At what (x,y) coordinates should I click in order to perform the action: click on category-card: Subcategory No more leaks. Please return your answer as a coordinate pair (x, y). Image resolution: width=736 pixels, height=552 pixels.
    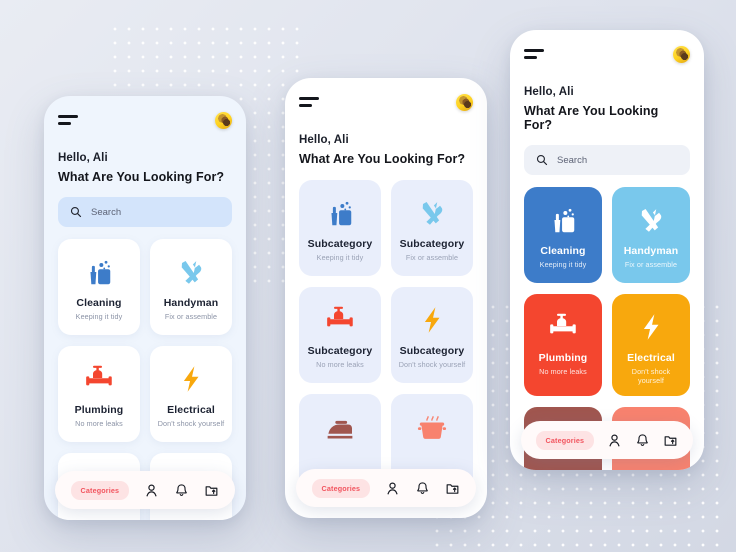
    Looking at the image, I should click on (340, 335).